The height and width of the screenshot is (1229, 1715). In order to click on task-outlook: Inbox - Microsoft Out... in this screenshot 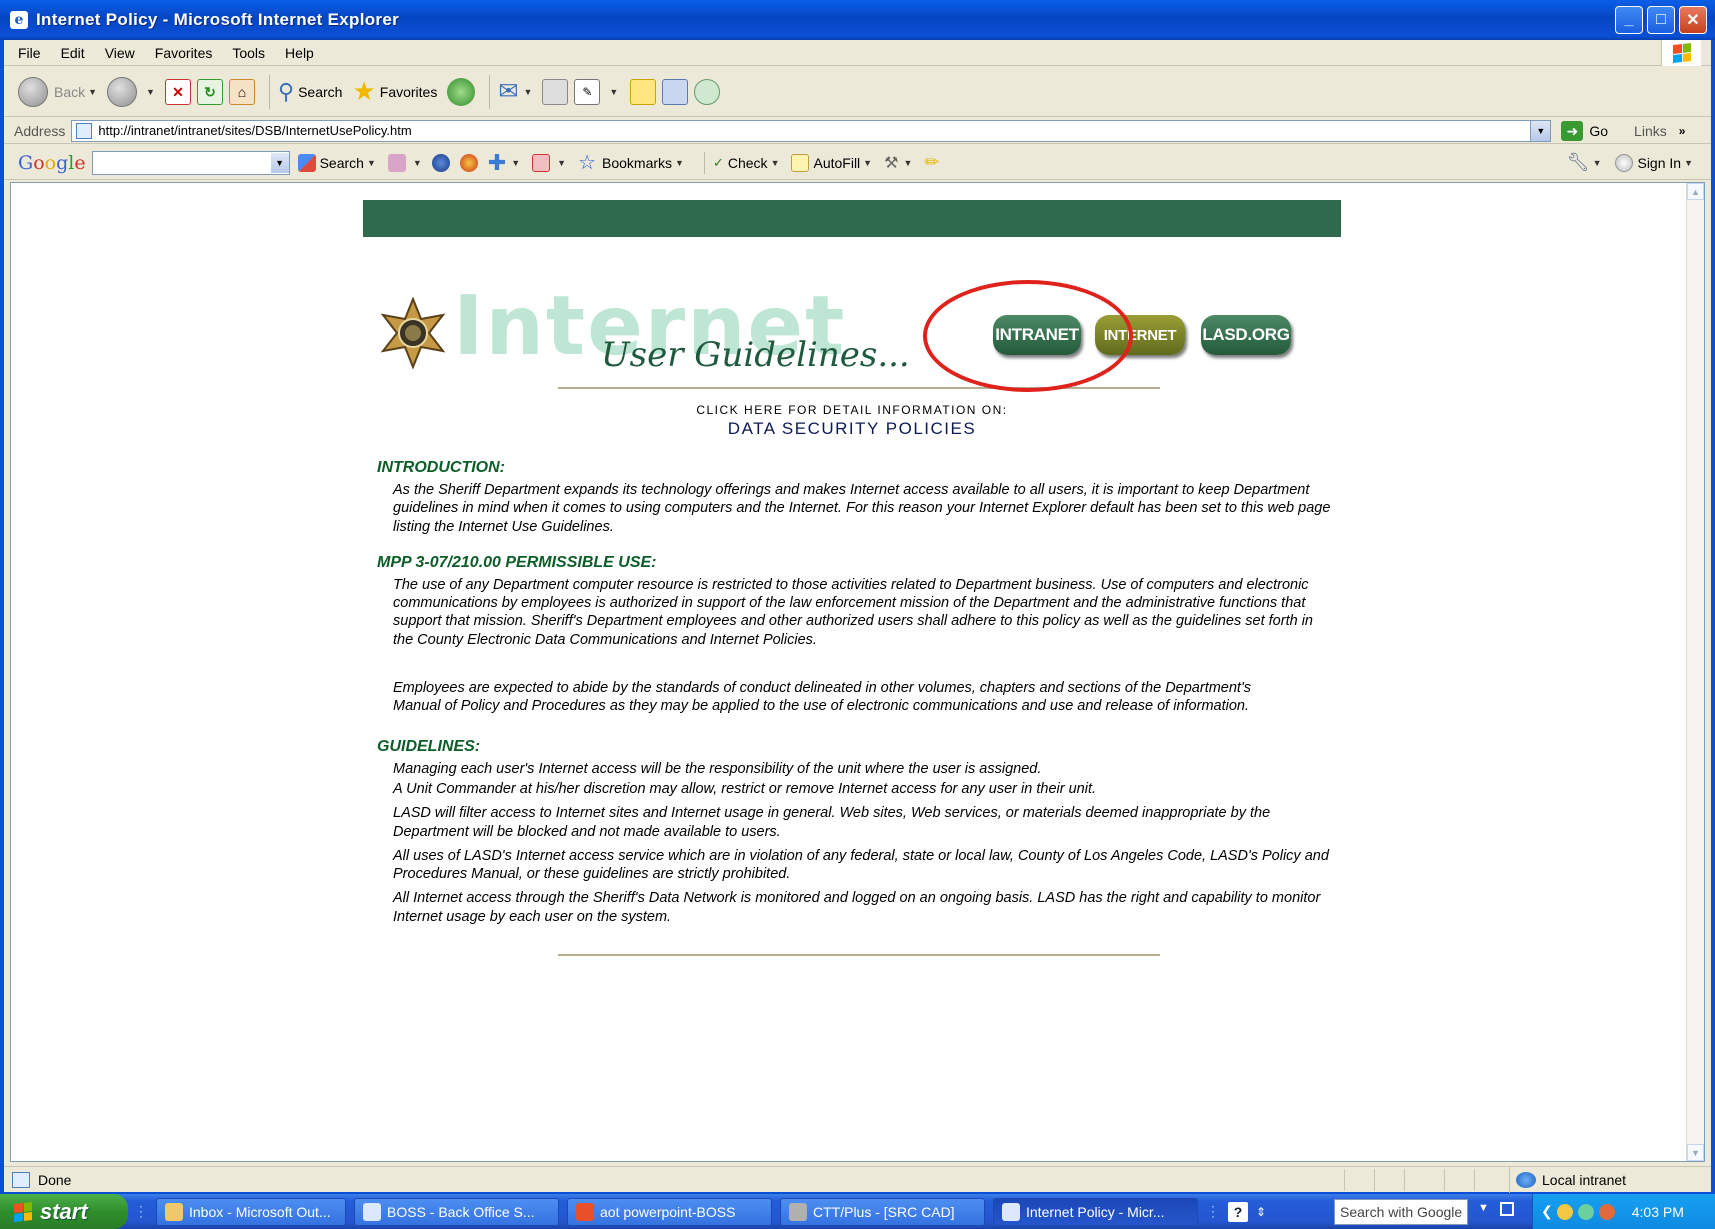, I will do `click(251, 1211)`.